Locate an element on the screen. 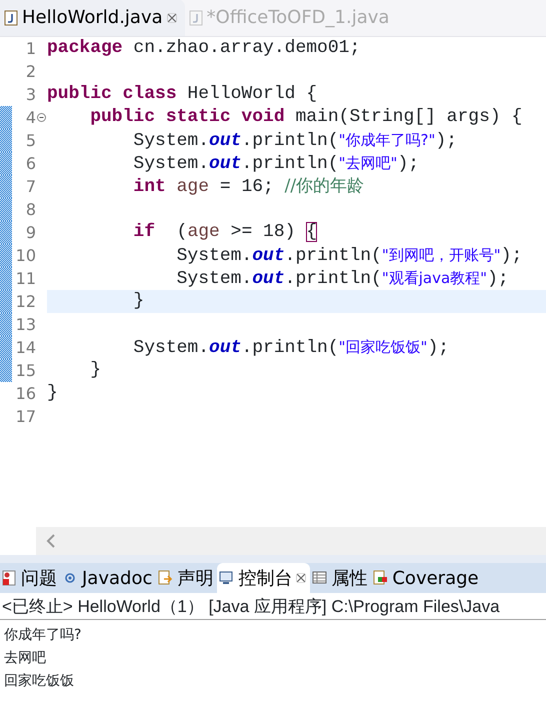  horizontal-scrollbar is located at coordinates (291, 541).